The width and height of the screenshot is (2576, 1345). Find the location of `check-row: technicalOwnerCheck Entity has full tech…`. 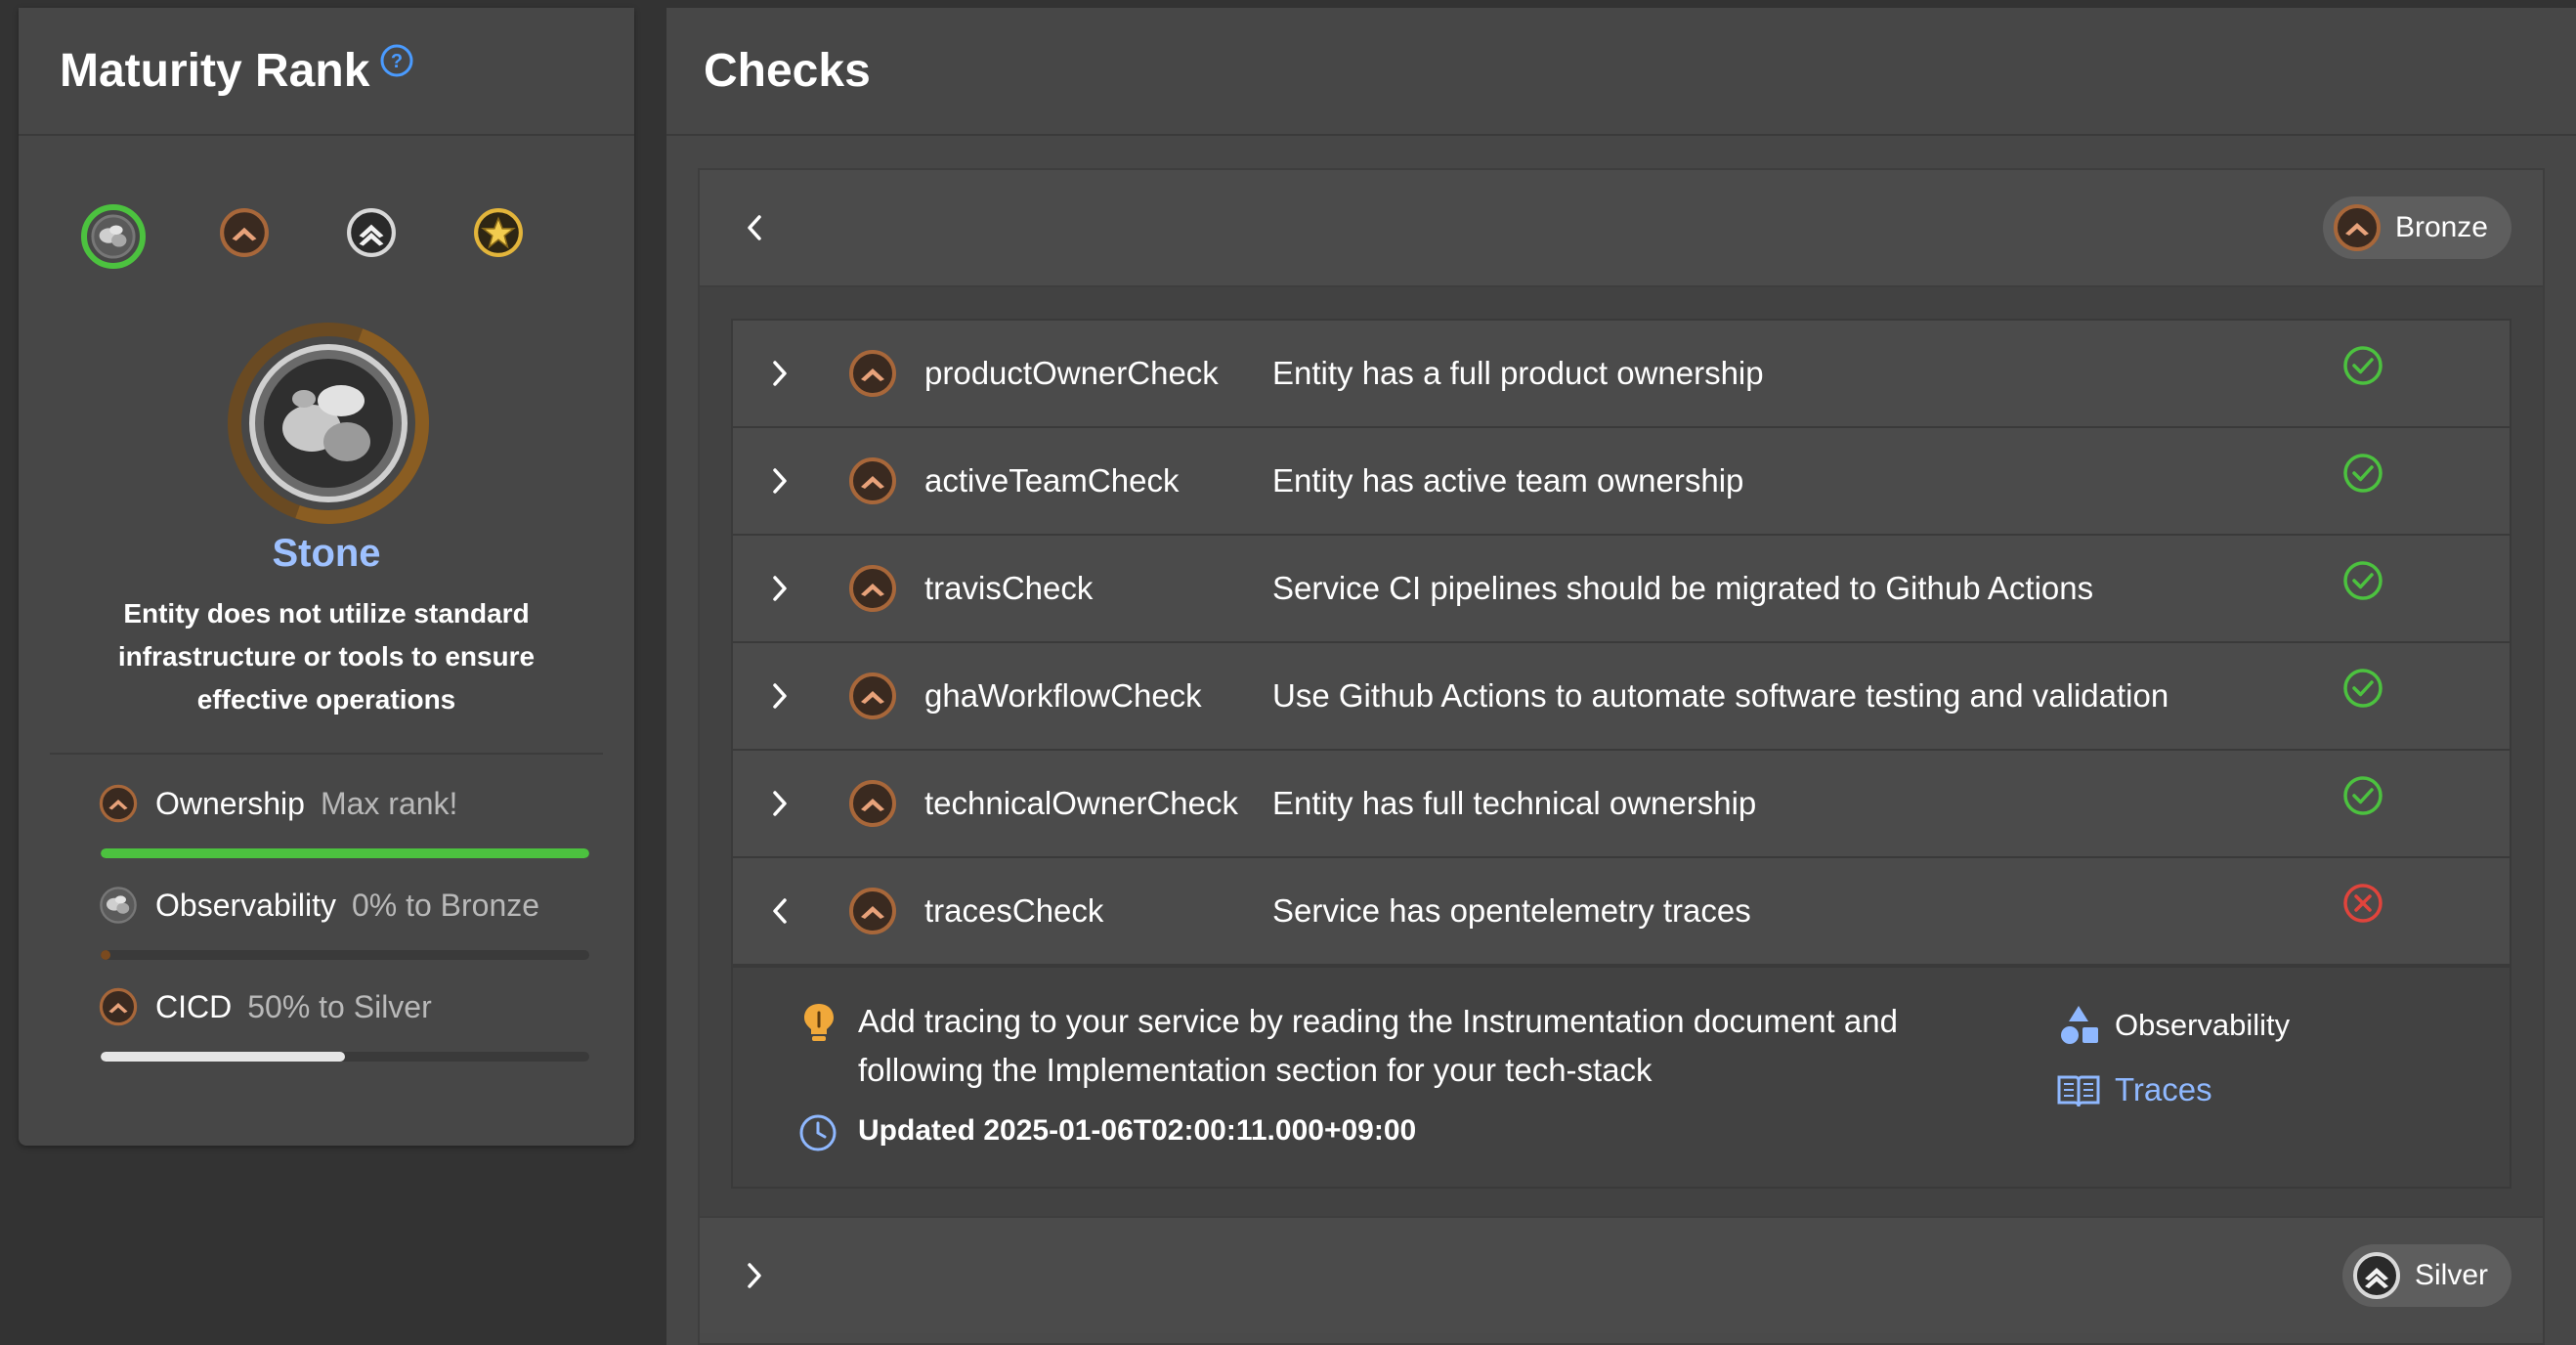

check-row: technicalOwnerCheck Entity has full tech… is located at coordinates (1622, 805).